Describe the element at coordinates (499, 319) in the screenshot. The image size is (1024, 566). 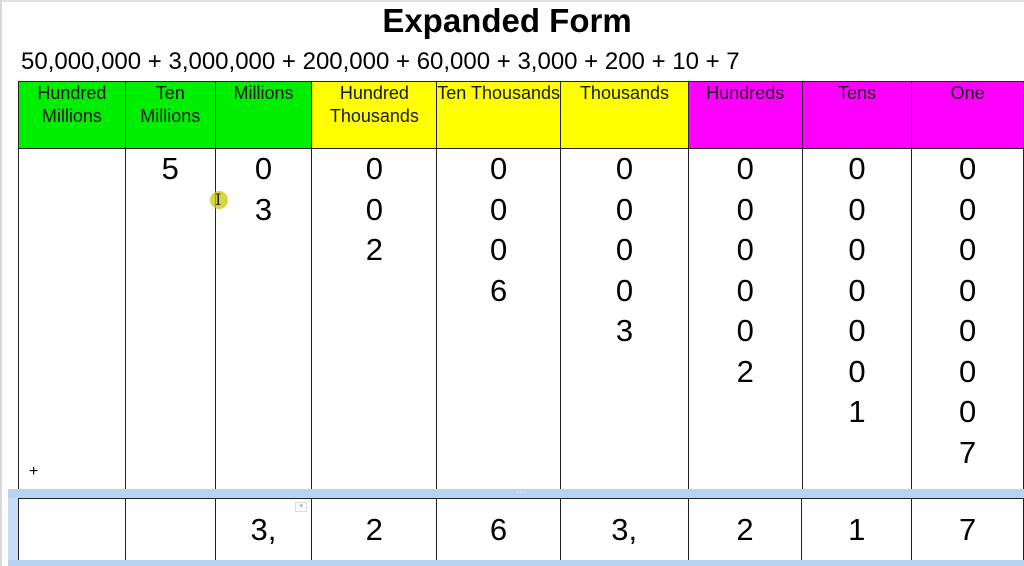
I see `digits-cell: 0 0 0 6` at that location.